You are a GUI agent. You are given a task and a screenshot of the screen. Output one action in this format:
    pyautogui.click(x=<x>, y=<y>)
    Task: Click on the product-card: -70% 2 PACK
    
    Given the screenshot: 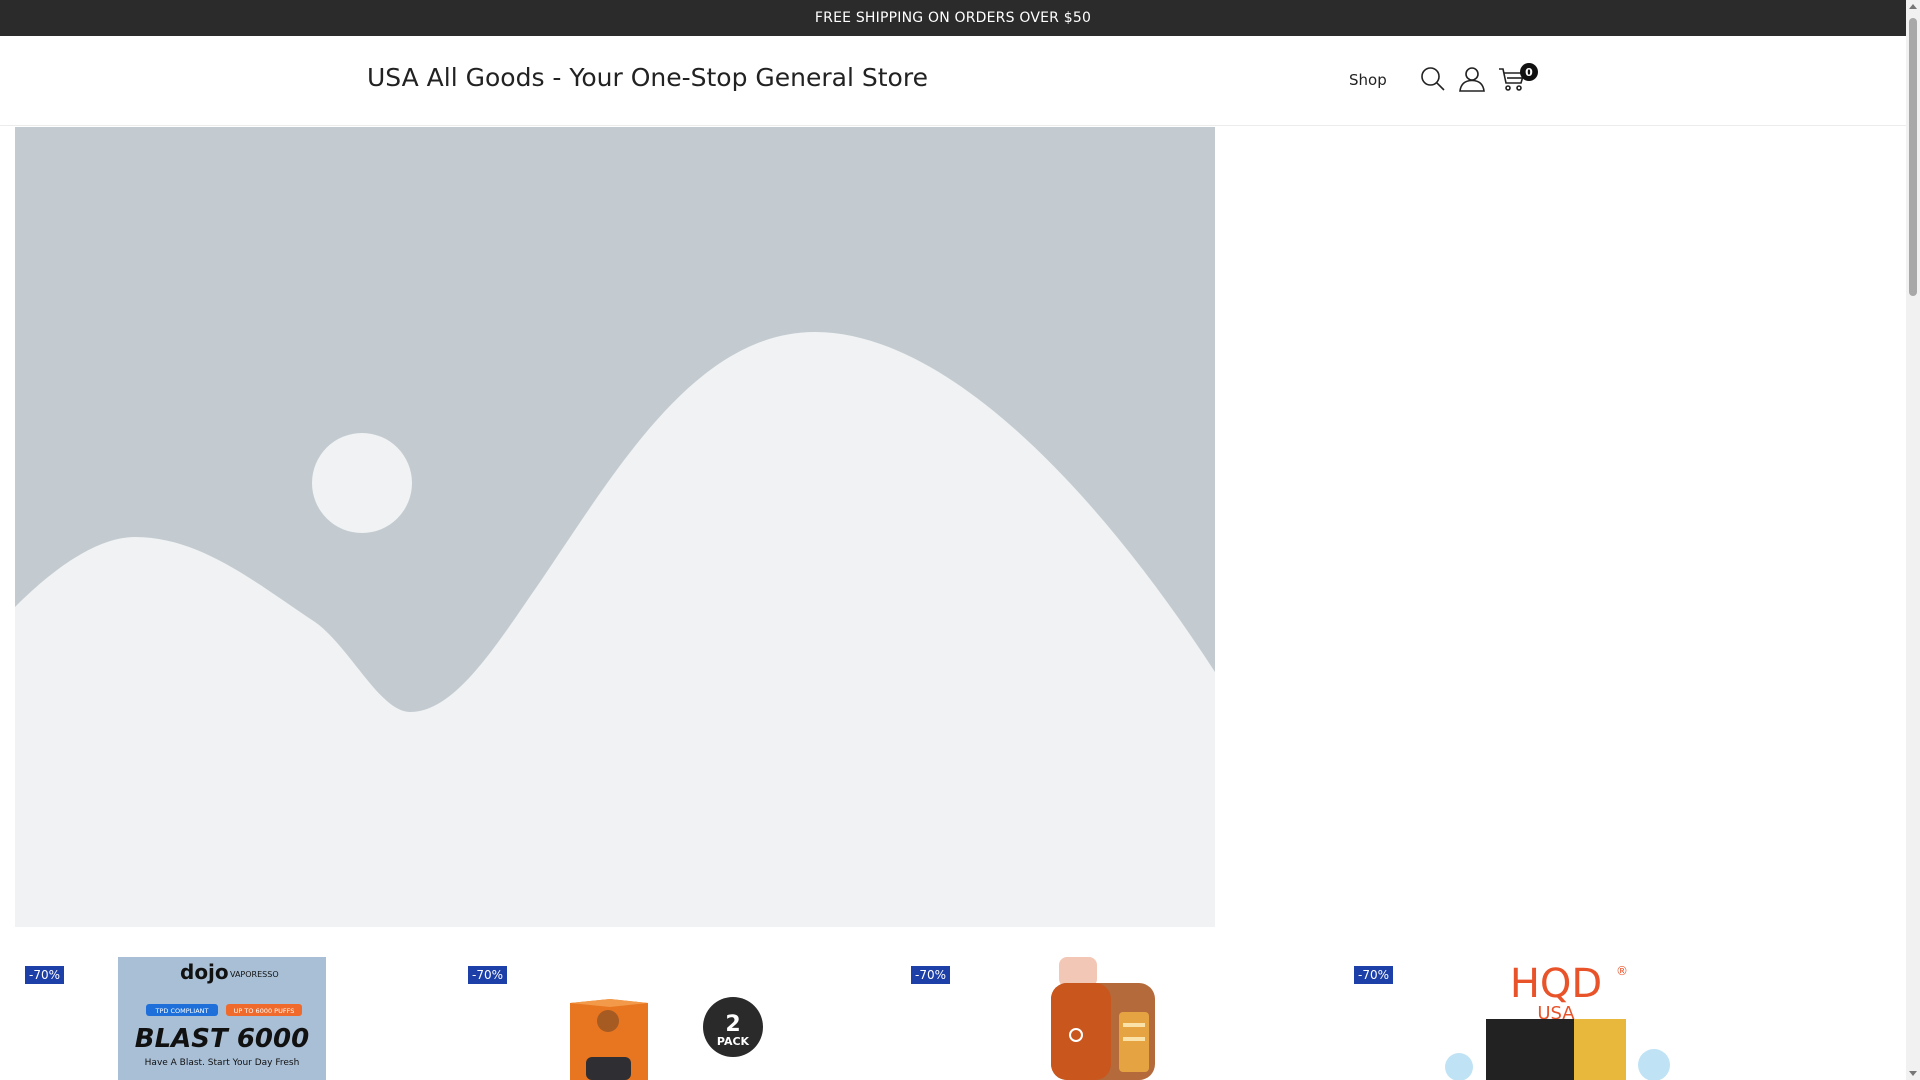 What is the action you would take?
    pyautogui.click(x=673, y=1015)
    